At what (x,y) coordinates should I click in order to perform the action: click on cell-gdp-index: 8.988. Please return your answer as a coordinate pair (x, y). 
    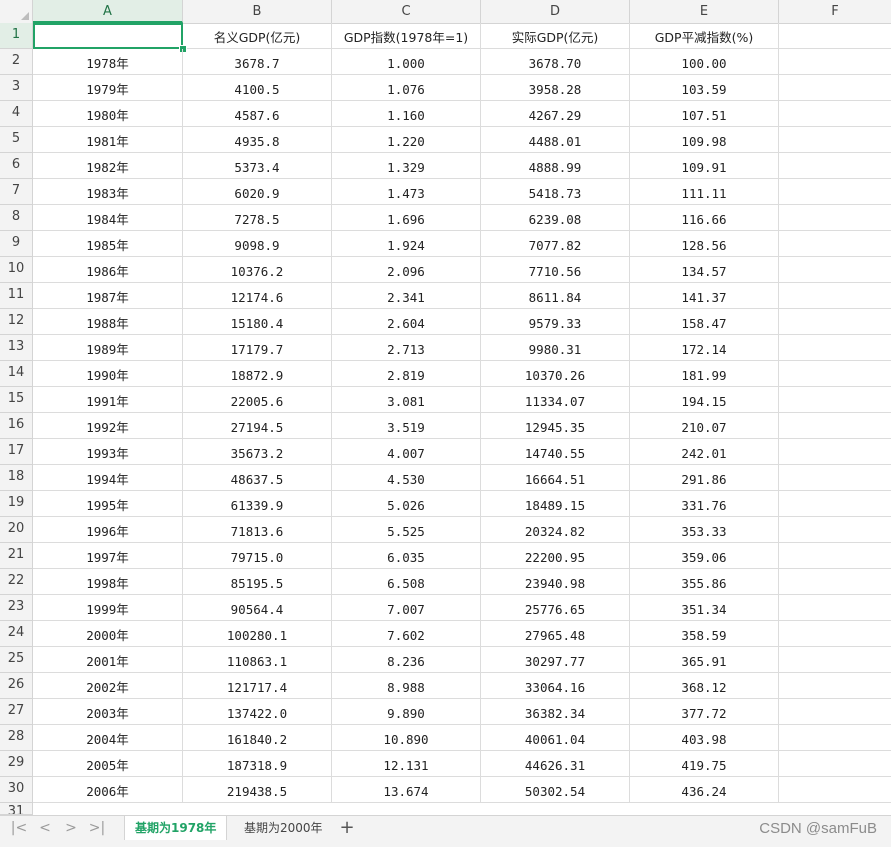
    Looking at the image, I should click on (406, 686).